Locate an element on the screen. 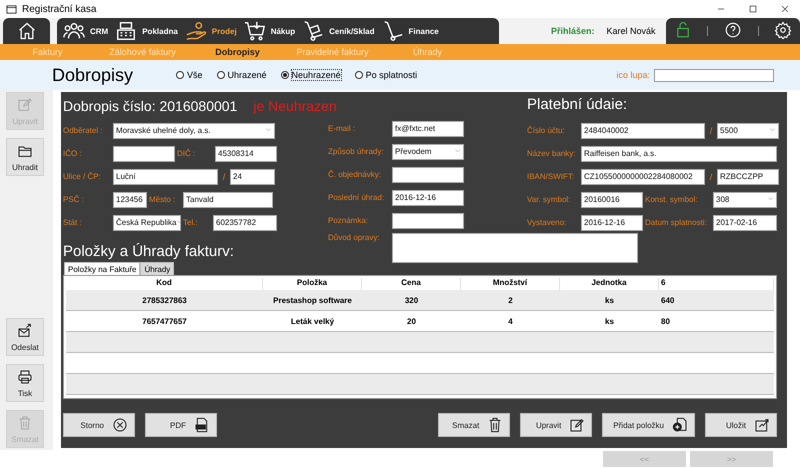 The image size is (800, 468). subnav-tab: Dobropisy is located at coordinates (237, 52).